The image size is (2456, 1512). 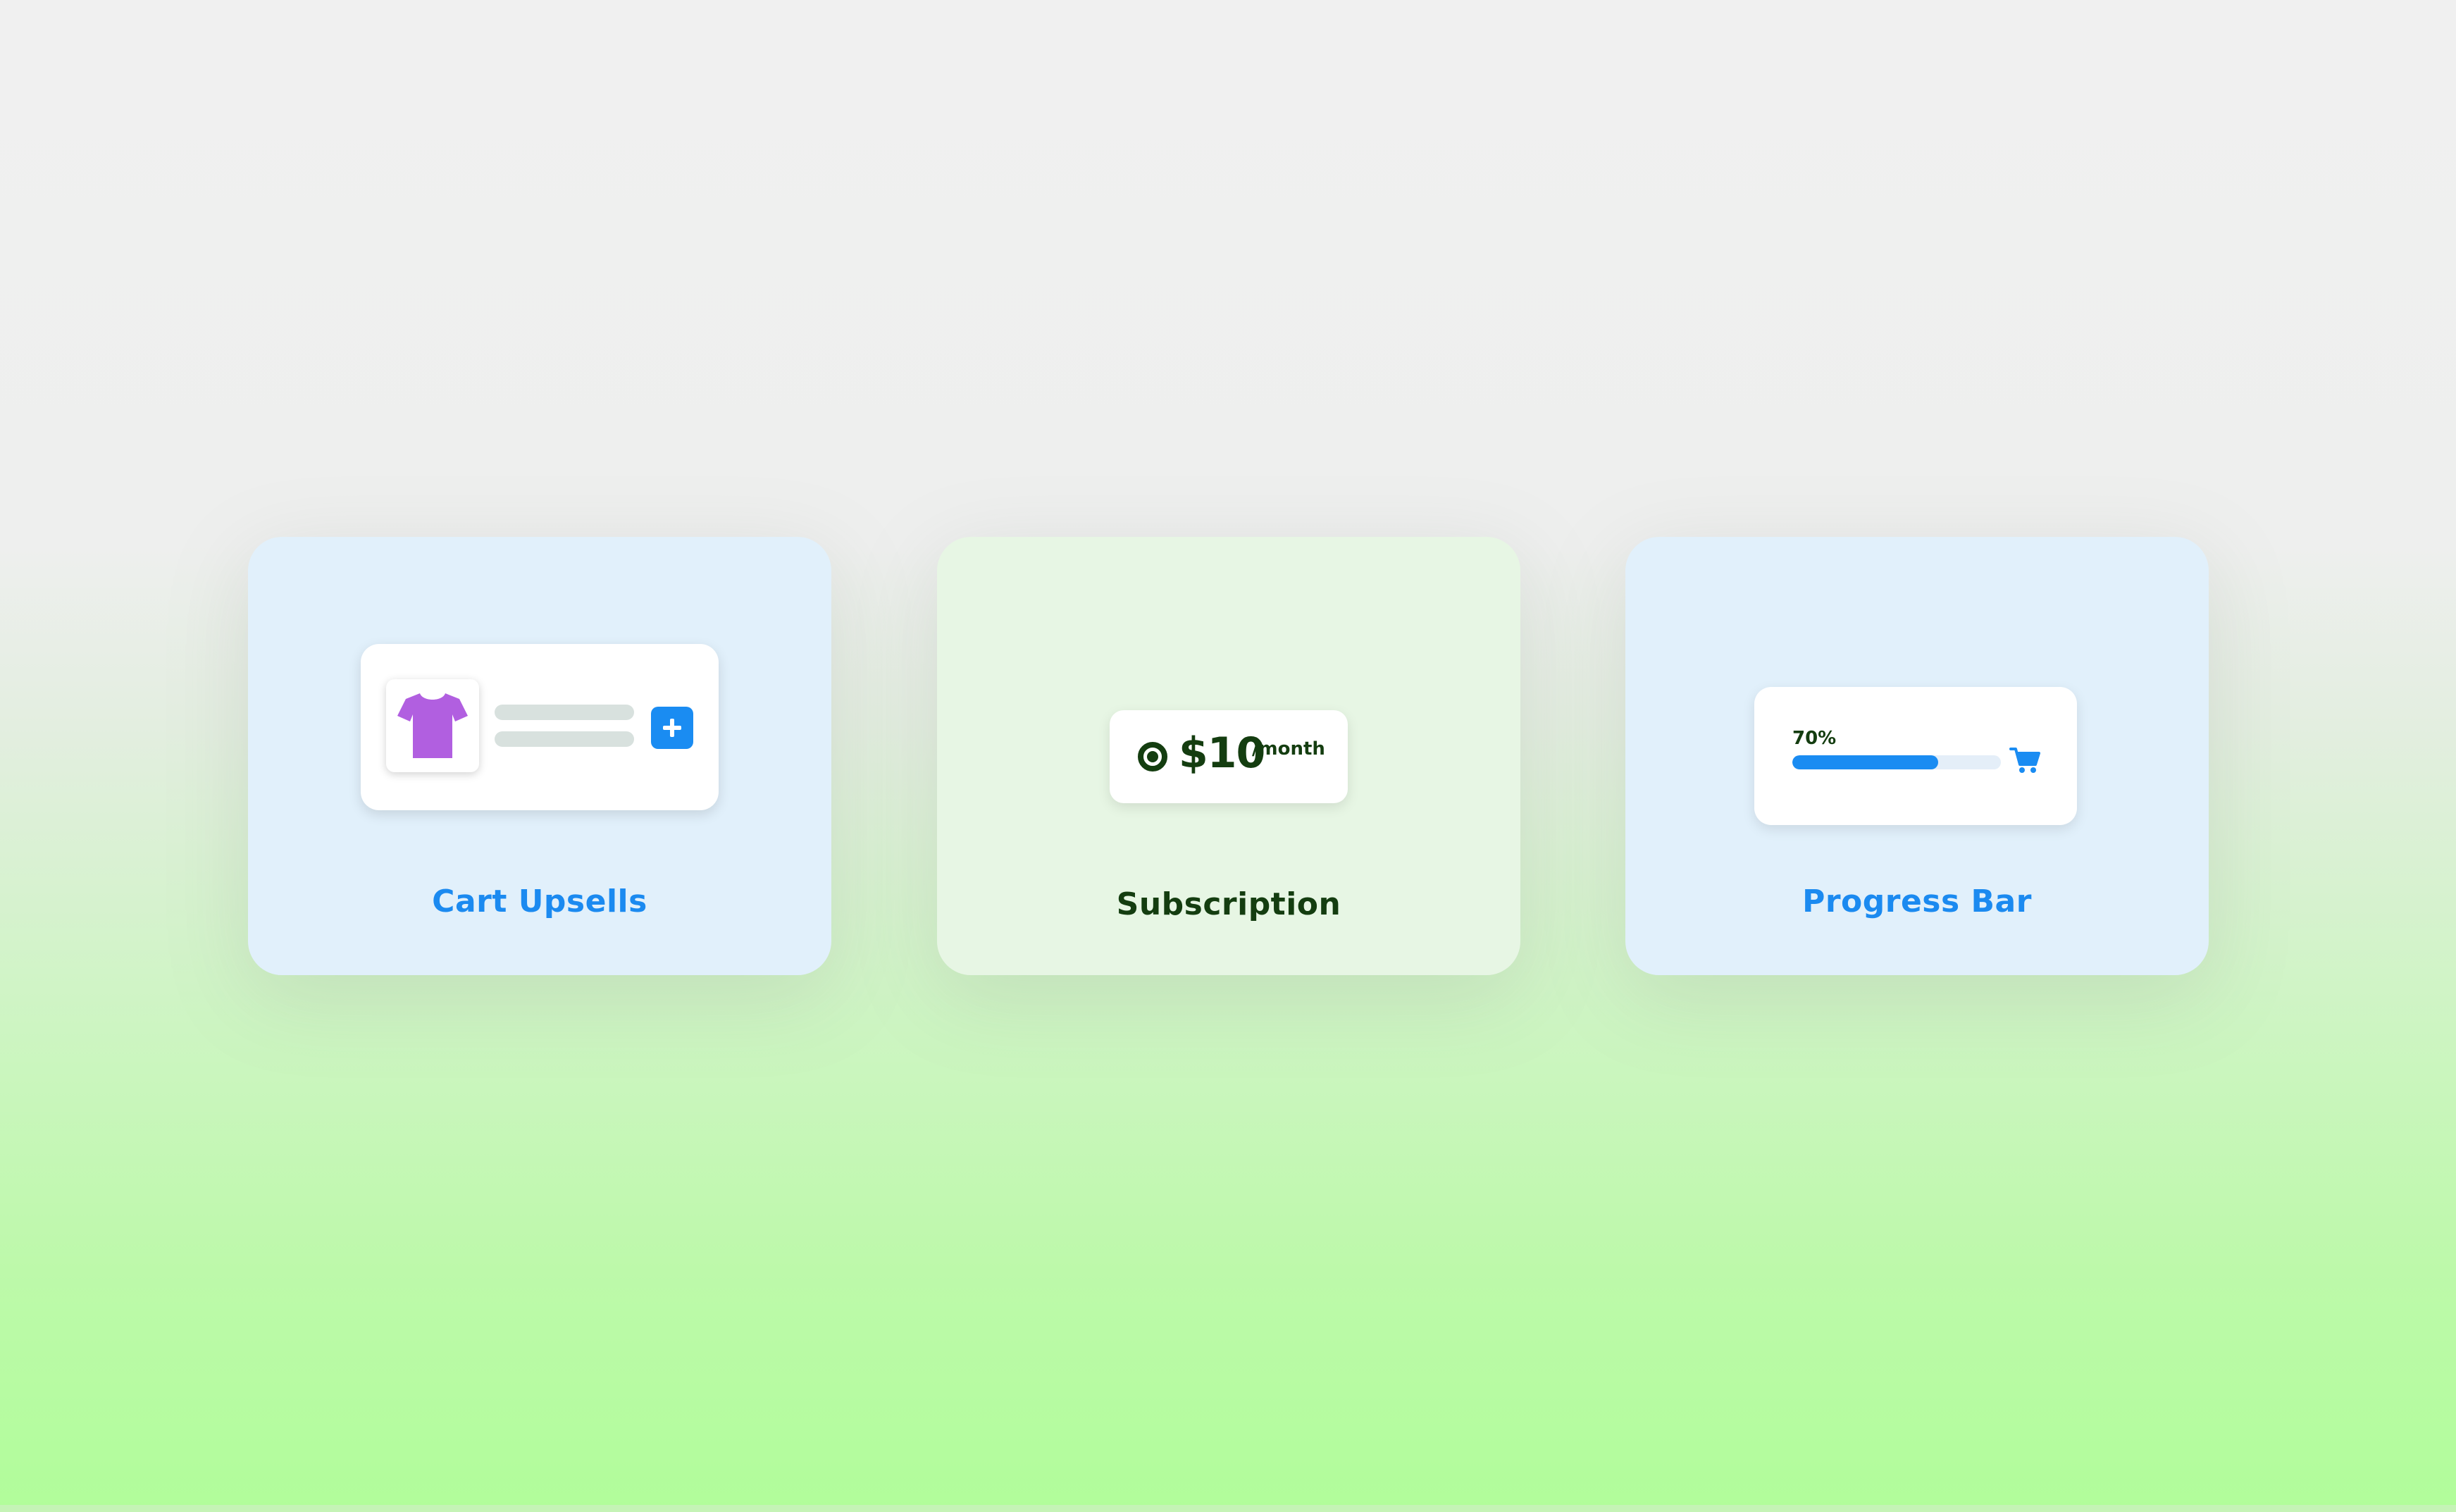 What do you see at coordinates (2025, 760) in the screenshot?
I see `cart-icon` at bounding box center [2025, 760].